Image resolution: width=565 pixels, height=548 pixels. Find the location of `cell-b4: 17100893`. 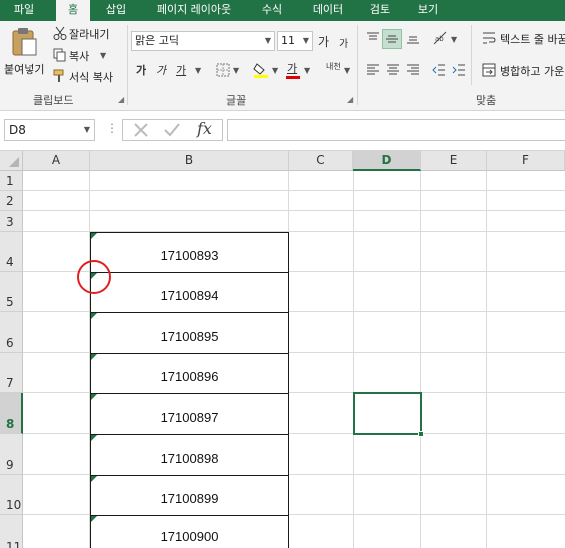

cell-b4: 17100893 is located at coordinates (189, 252).